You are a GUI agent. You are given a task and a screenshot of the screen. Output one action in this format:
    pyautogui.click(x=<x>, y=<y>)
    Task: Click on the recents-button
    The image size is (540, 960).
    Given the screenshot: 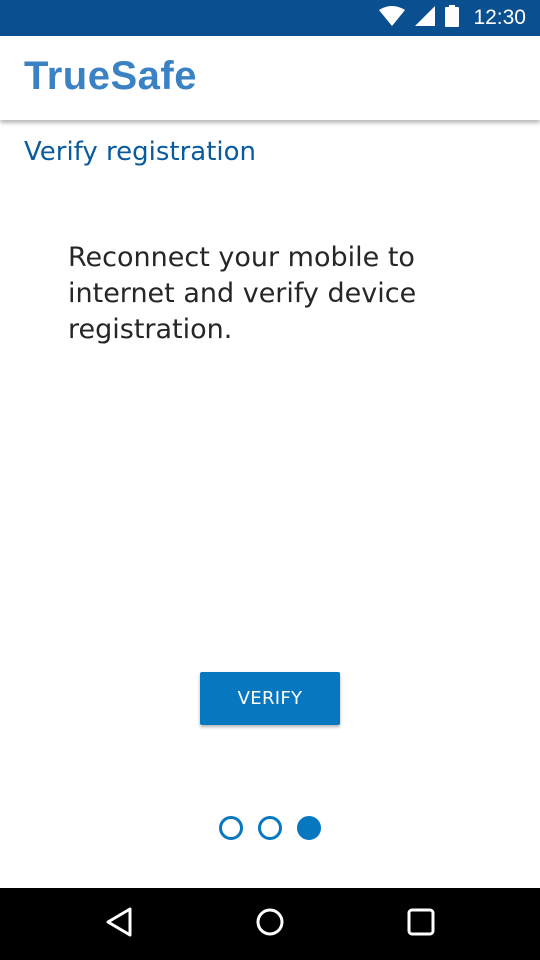 What is the action you would take?
    pyautogui.click(x=421, y=924)
    